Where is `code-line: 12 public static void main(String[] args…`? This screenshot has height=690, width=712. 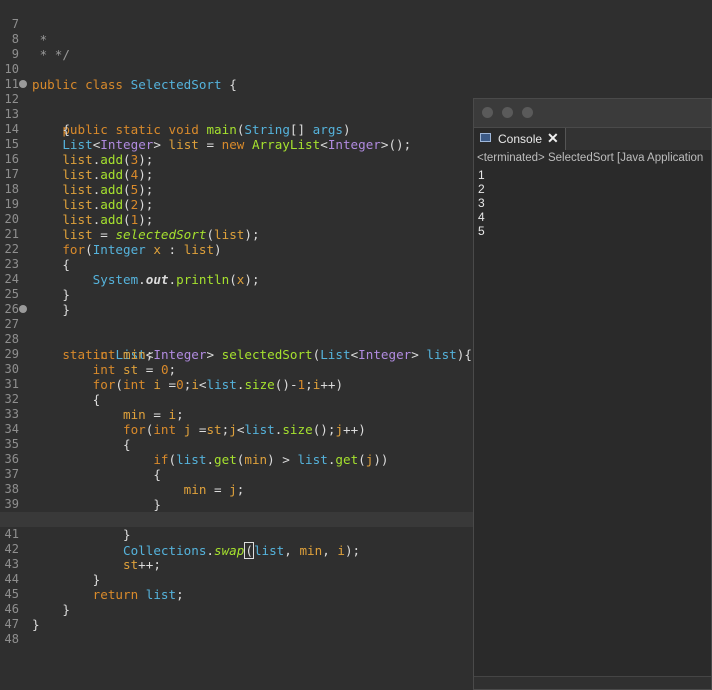
code-line: 12 public static void main(String[] args… is located at coordinates (356, 107).